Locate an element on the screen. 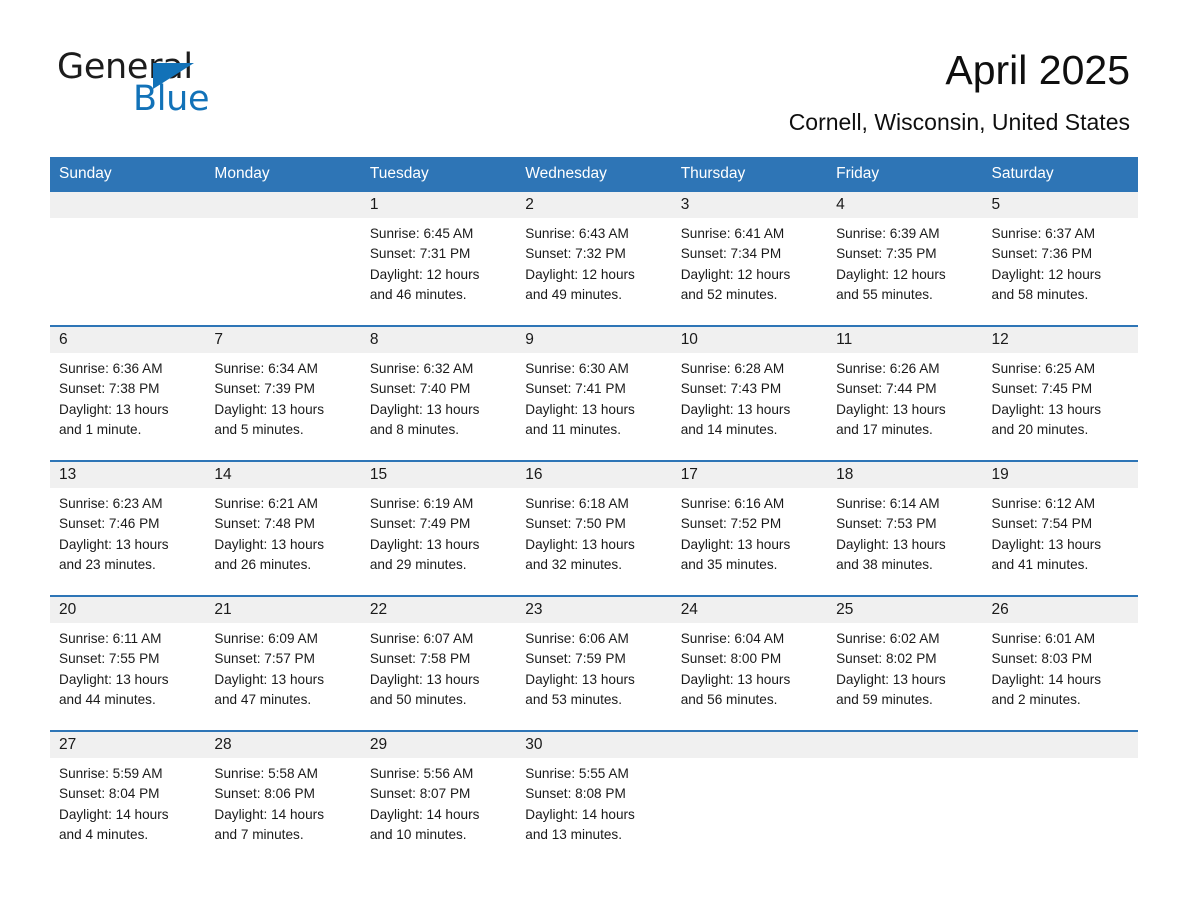 The image size is (1188, 918). daylight-duration-line2: and 59 minutes. is located at coordinates (884, 699).